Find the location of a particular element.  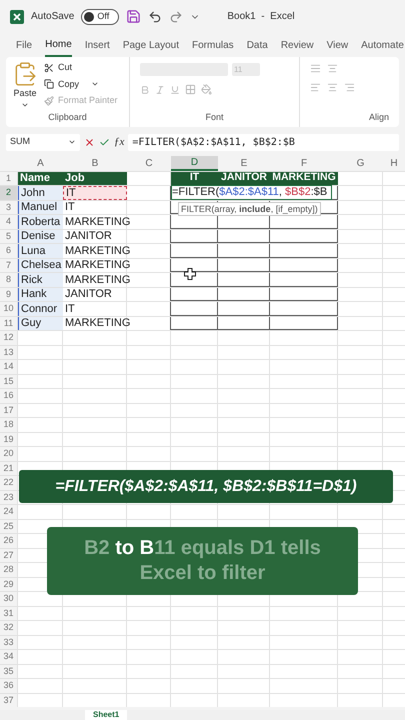

table-cell: Connor is located at coordinates (40, 309).